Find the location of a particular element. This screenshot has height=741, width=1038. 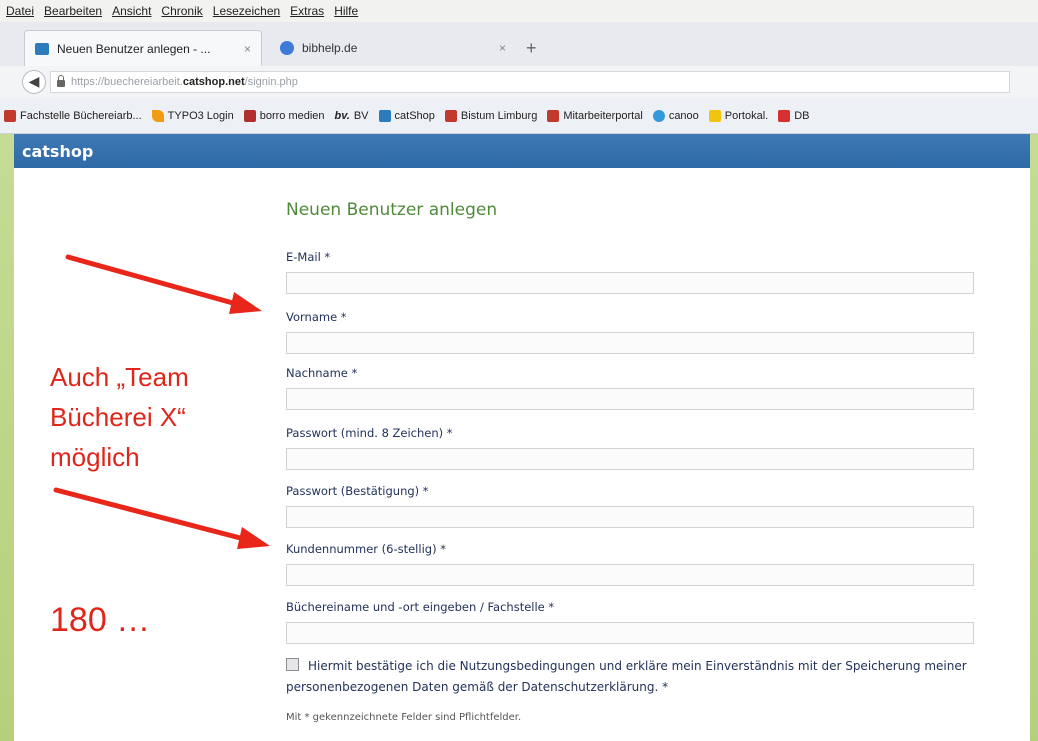

annotation-arrow-kundennummer is located at coordinates (161, 518).